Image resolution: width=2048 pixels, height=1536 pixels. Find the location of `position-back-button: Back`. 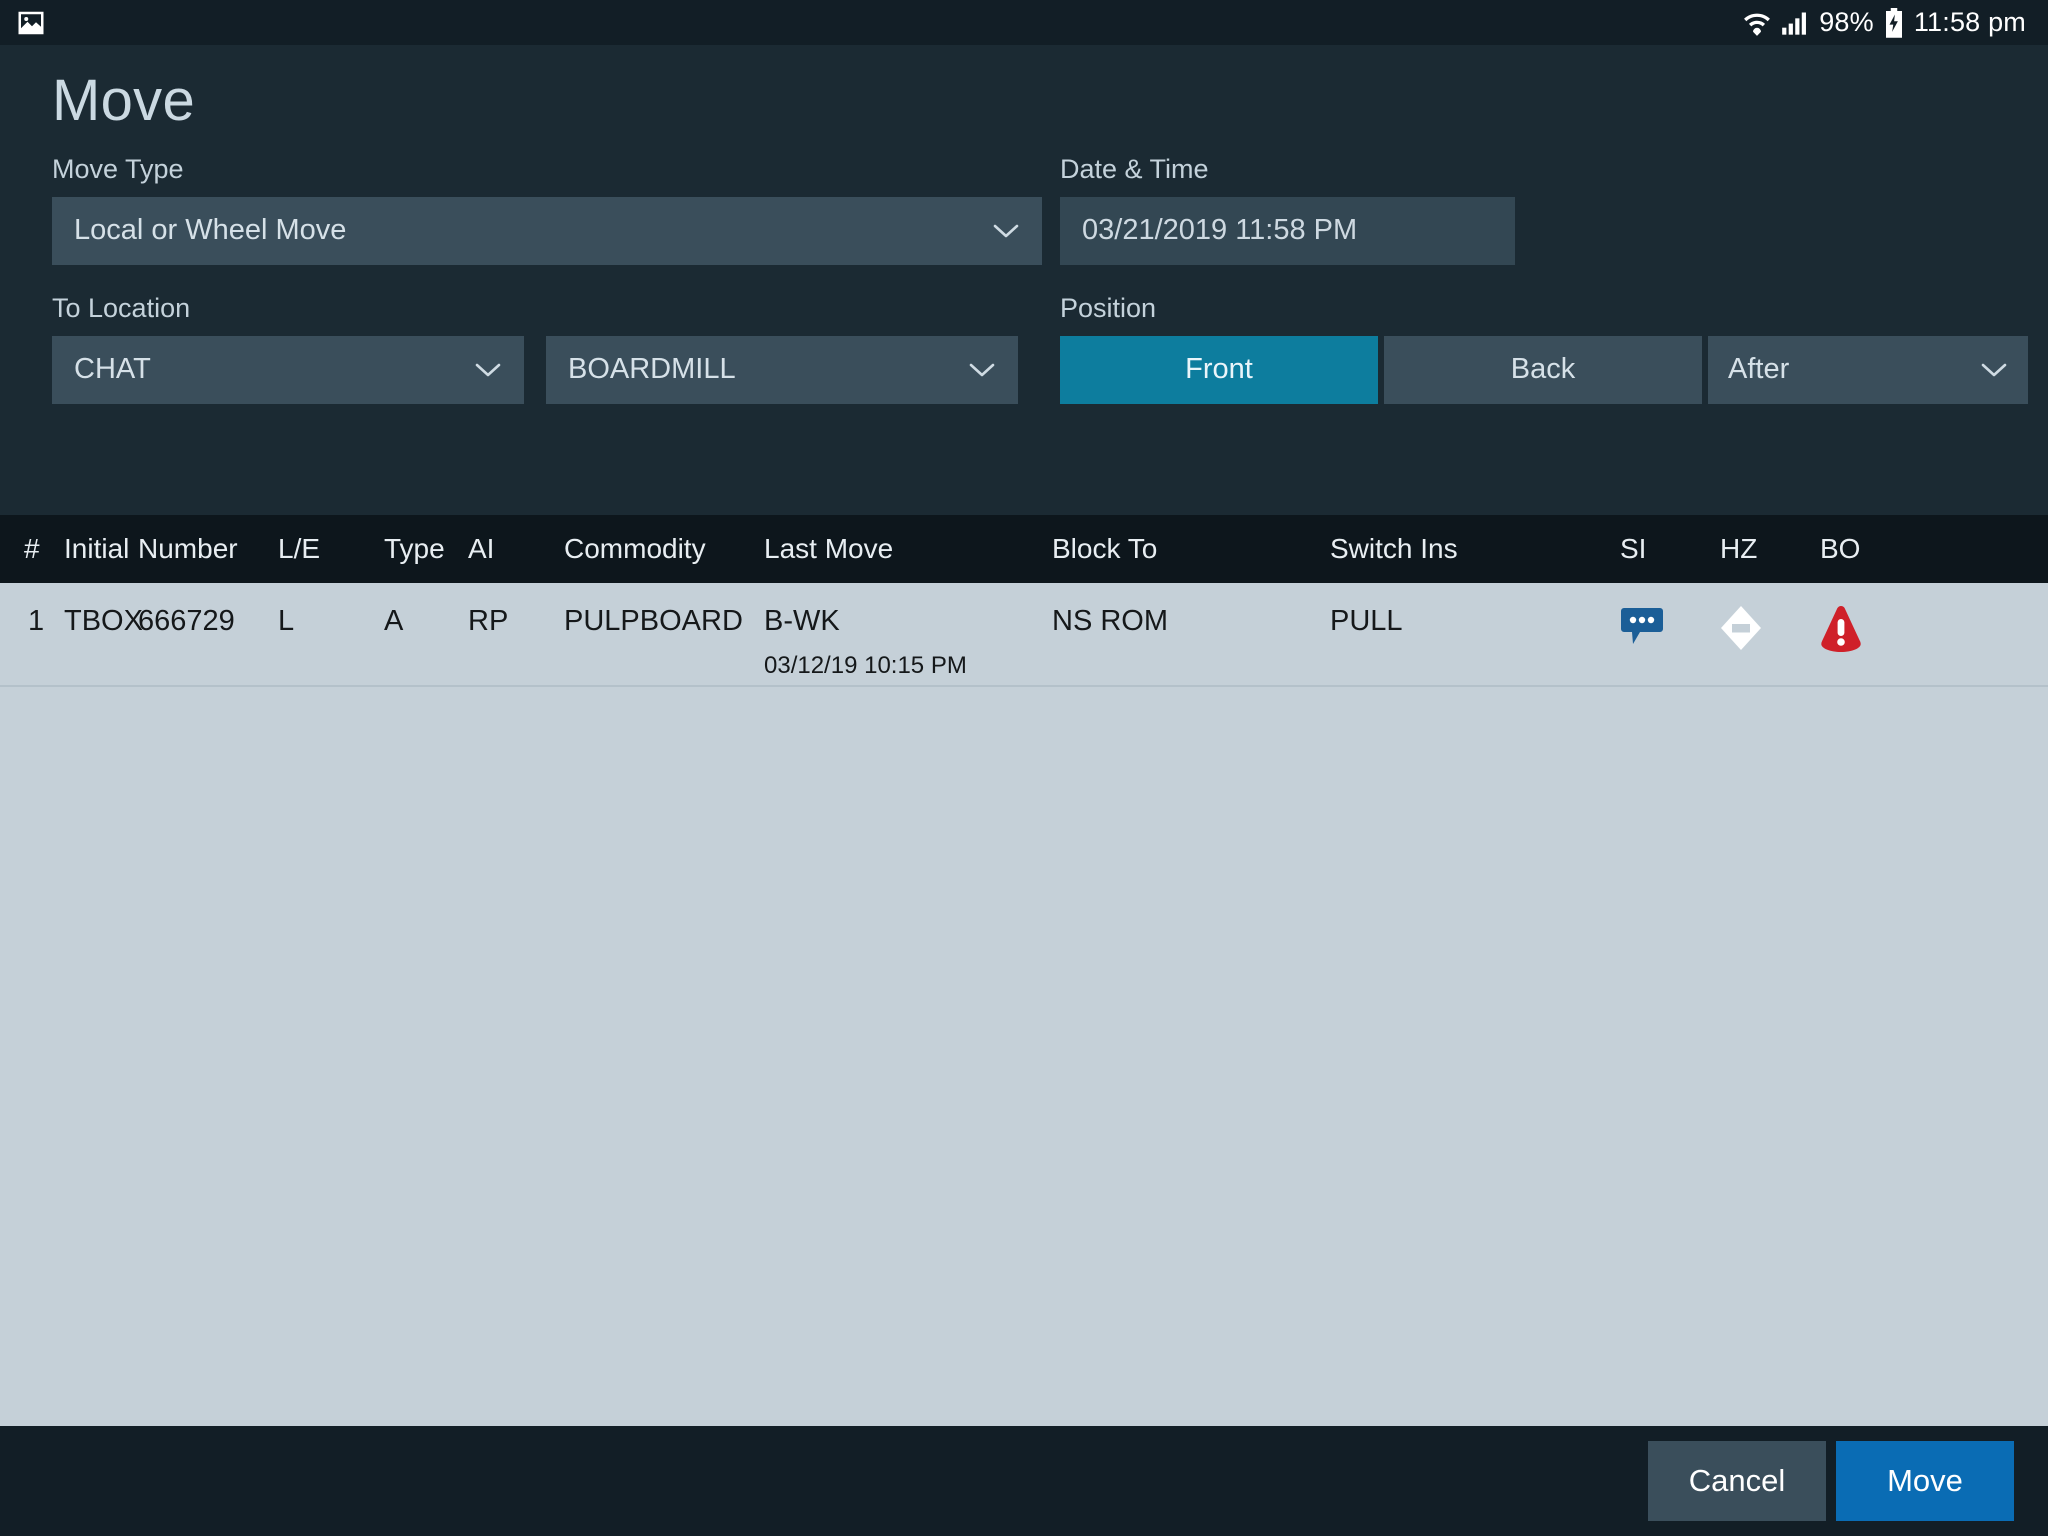

position-back-button: Back is located at coordinates (1543, 369).